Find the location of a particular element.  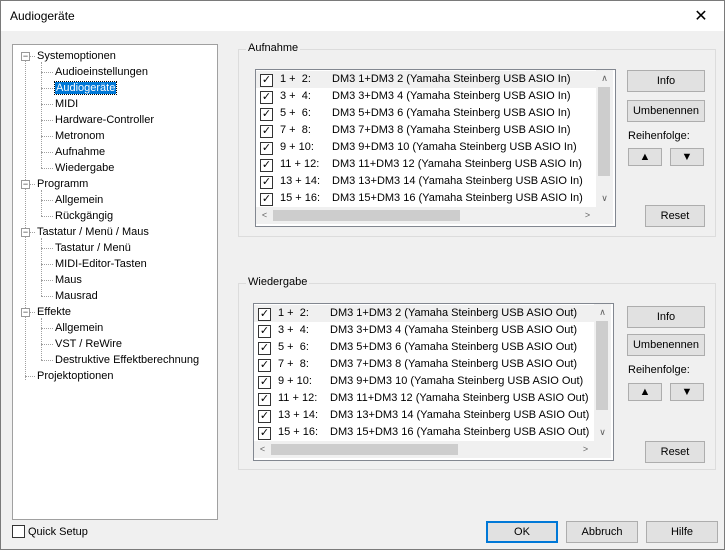

close-button: ✕ is located at coordinates (701, 16).